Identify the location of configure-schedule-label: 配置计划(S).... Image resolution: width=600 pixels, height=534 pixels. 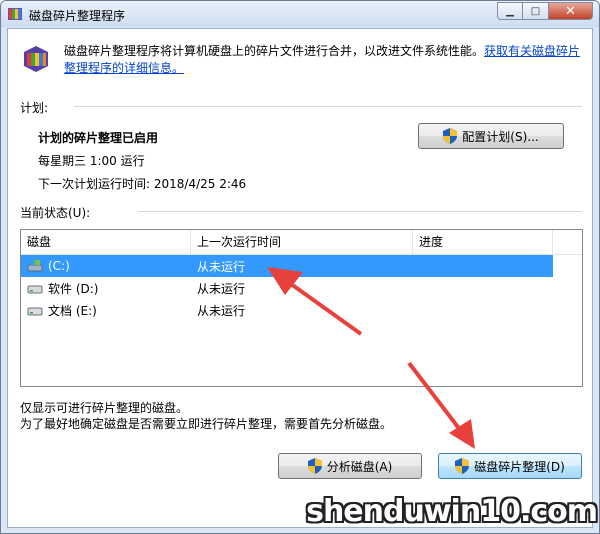
(500, 136).